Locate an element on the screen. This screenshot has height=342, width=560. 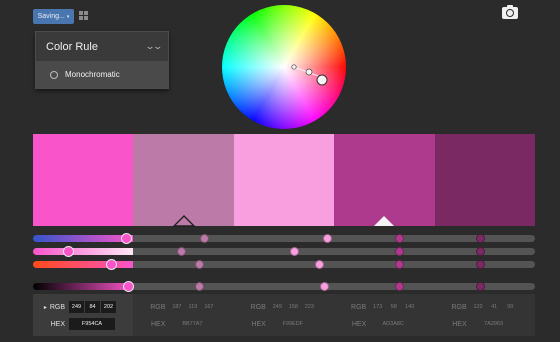
g-field: 58 is located at coordinates (393, 307).